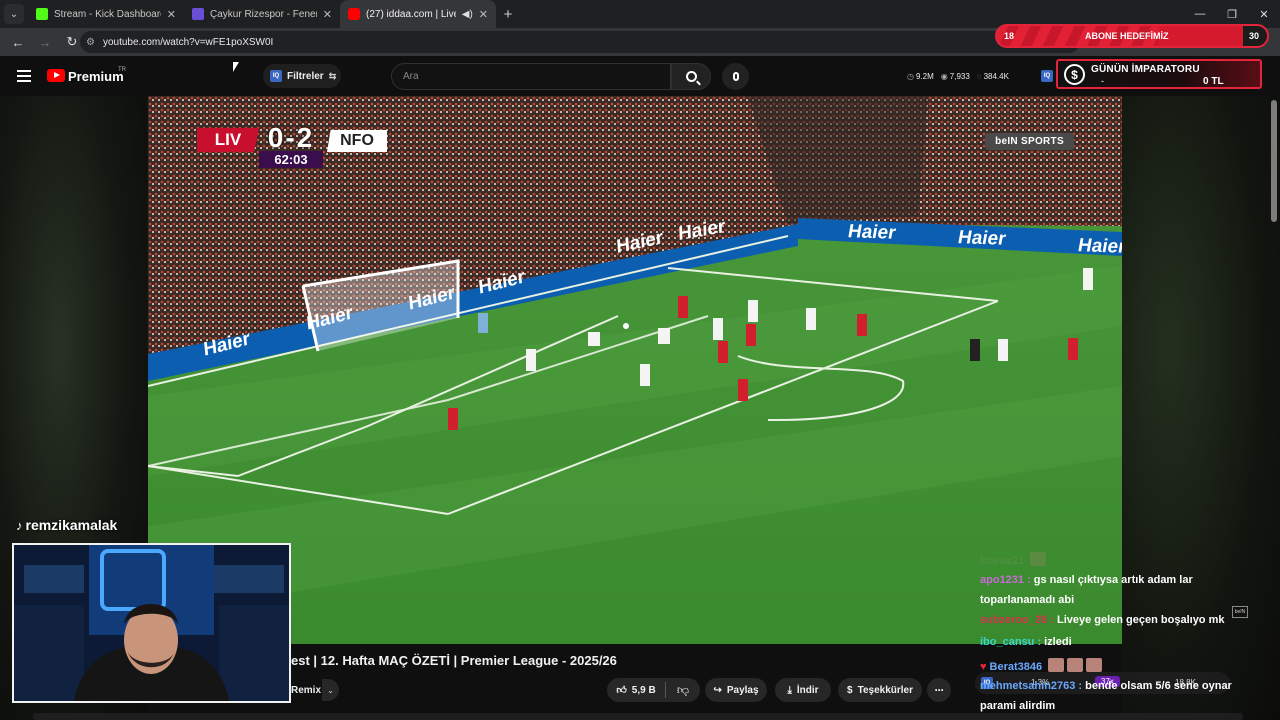 This screenshot has height=720, width=1280. What do you see at coordinates (1145, 69) in the screenshot?
I see `donor-title: GÜNÜN İMPARATORU` at bounding box center [1145, 69].